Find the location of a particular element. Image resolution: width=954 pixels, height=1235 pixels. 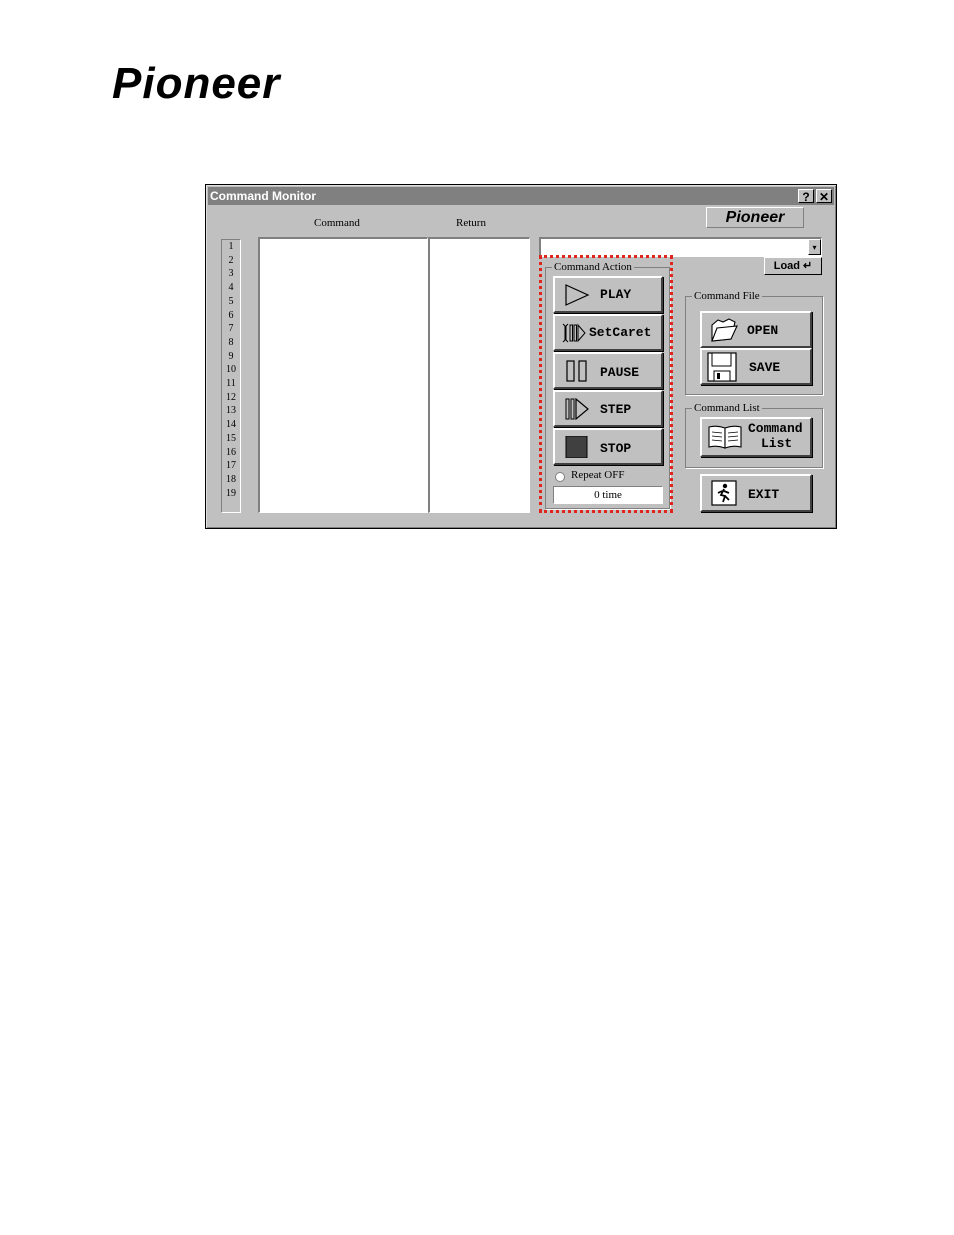

pause-button: PAUSE is located at coordinates (608, 370).